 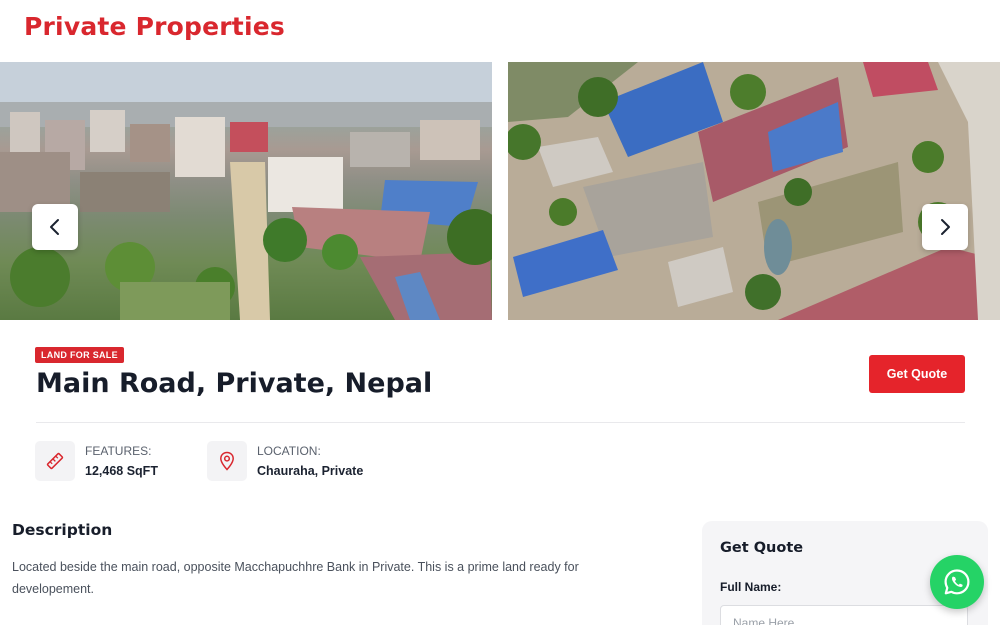 What do you see at coordinates (310, 471) in the screenshot?
I see `feature-location-value: Chauraha, Private` at bounding box center [310, 471].